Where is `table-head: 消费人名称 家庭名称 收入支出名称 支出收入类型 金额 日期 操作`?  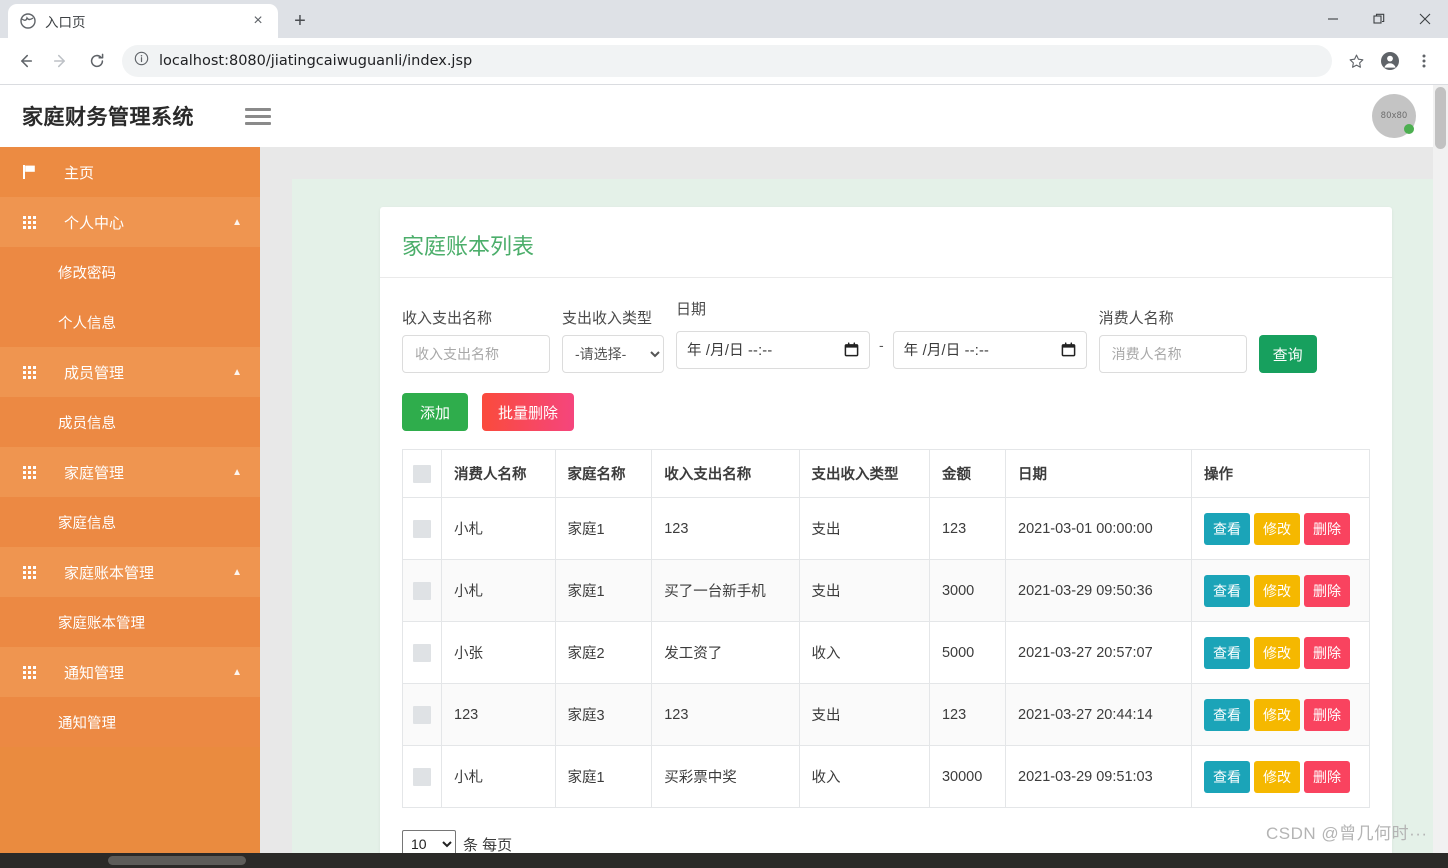 table-head: 消费人名称 家庭名称 收入支出名称 支出收入类型 金额 日期 操作 is located at coordinates (886, 473).